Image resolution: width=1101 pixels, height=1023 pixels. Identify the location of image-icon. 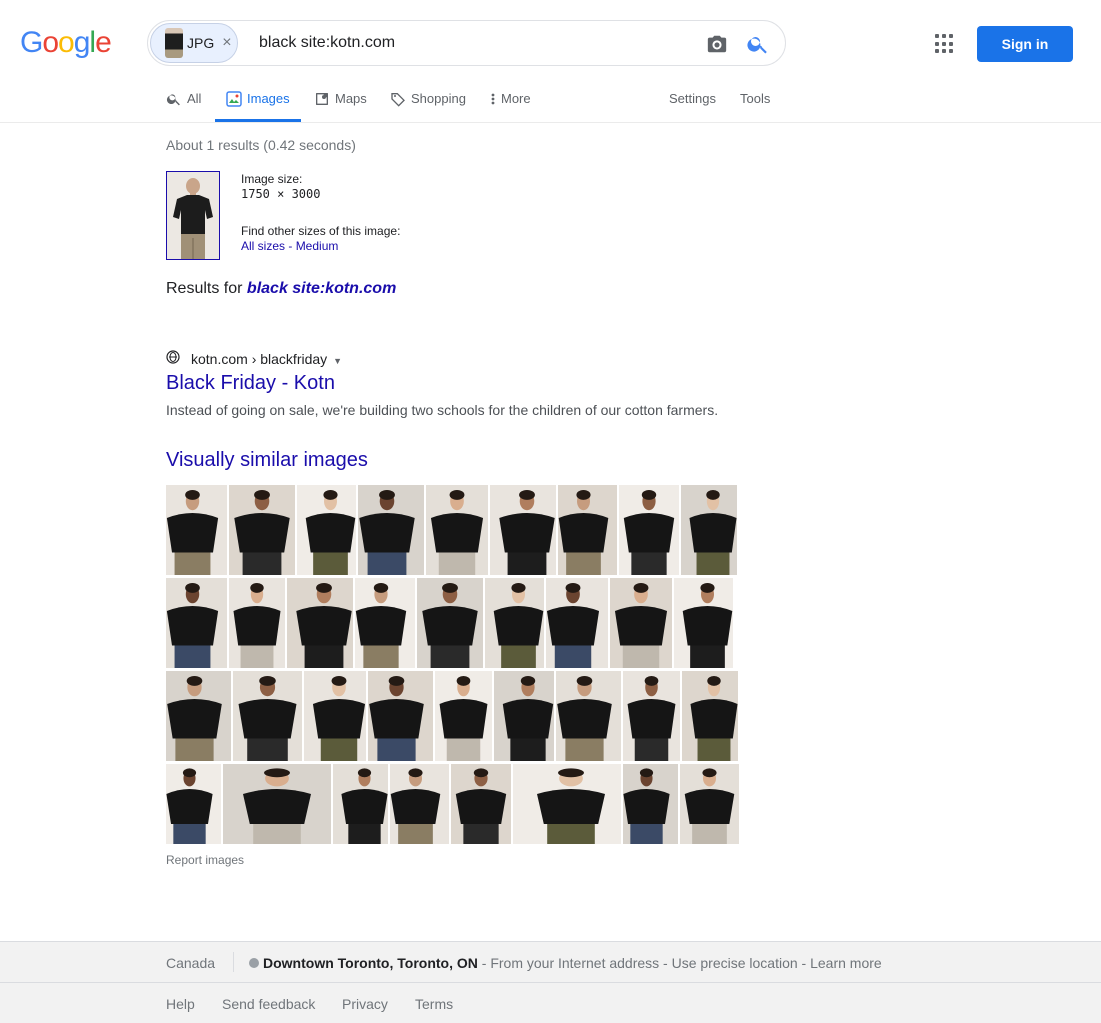
(234, 99).